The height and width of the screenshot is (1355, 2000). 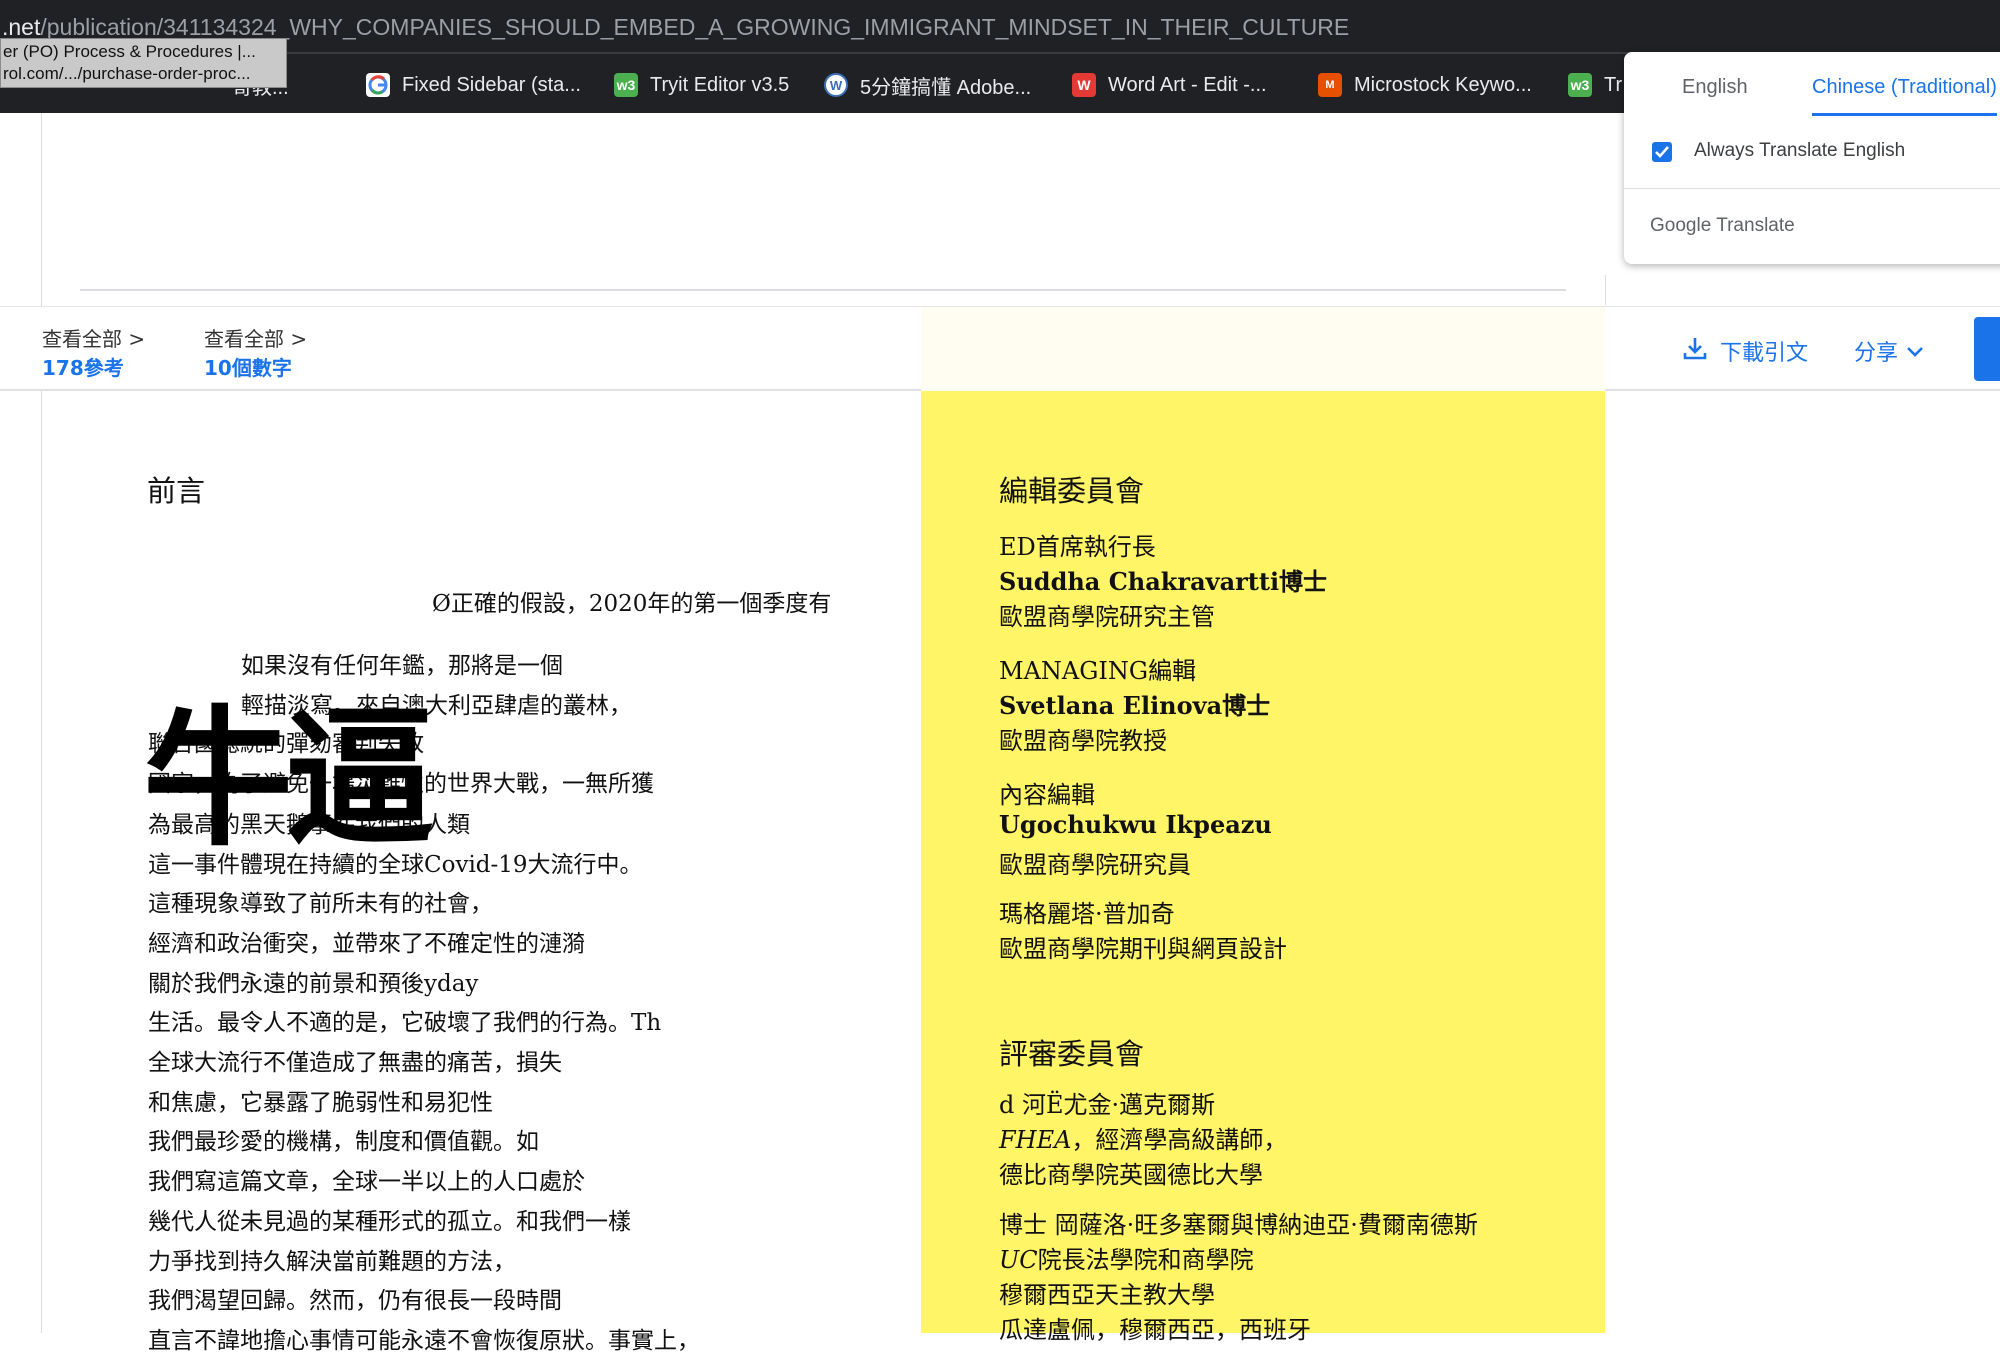 What do you see at coordinates (1764, 353) in the screenshot?
I see `download-citation-label: 下載引文` at bounding box center [1764, 353].